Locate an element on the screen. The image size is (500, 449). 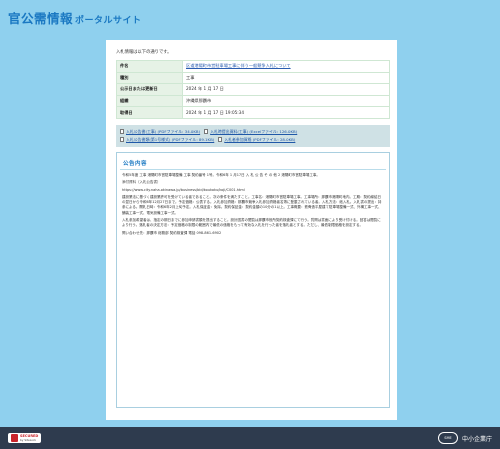
org-link: SME 中小企業庁 is located at coordinates (464, 438).